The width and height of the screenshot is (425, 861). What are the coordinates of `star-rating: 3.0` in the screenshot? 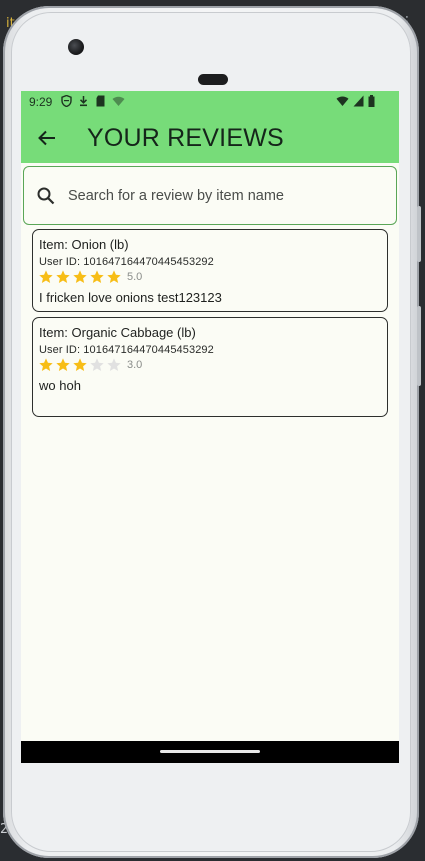 It's located at (90, 365).